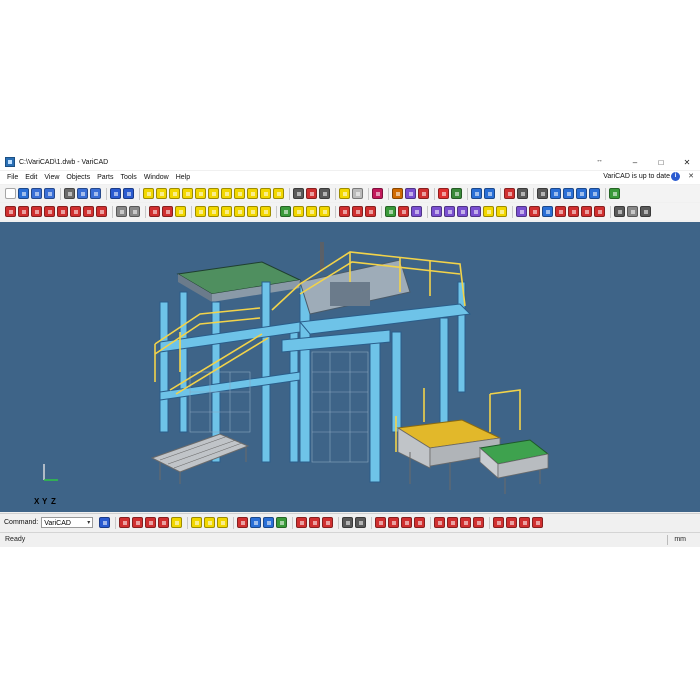 This screenshot has height=700, width=700. What do you see at coordinates (51, 177) in the screenshot?
I see `menu-view: View` at bounding box center [51, 177].